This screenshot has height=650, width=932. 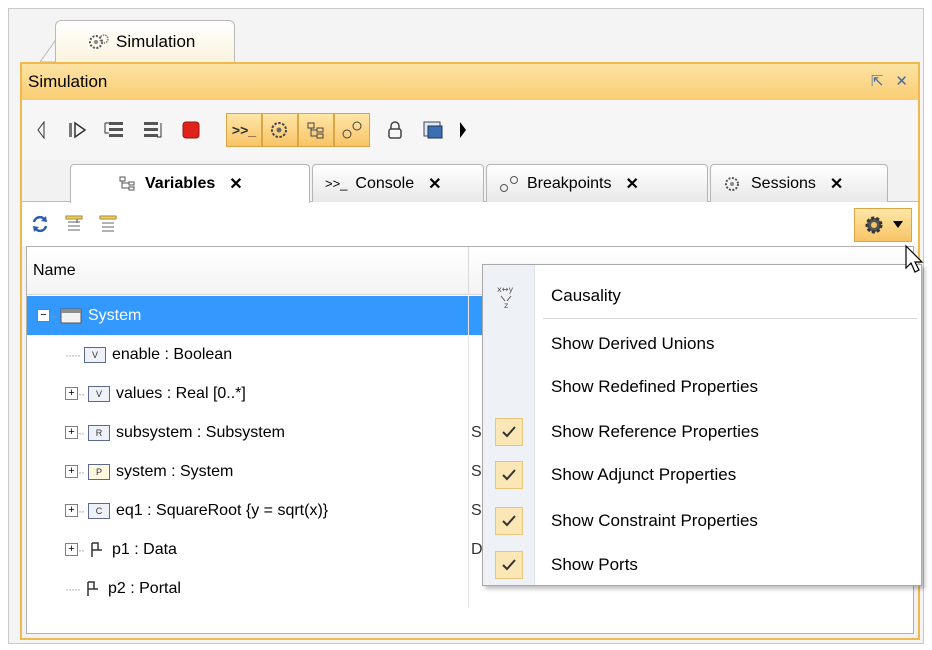 I want to click on tab-console: >>_ Console ✕, so click(x=398, y=183).